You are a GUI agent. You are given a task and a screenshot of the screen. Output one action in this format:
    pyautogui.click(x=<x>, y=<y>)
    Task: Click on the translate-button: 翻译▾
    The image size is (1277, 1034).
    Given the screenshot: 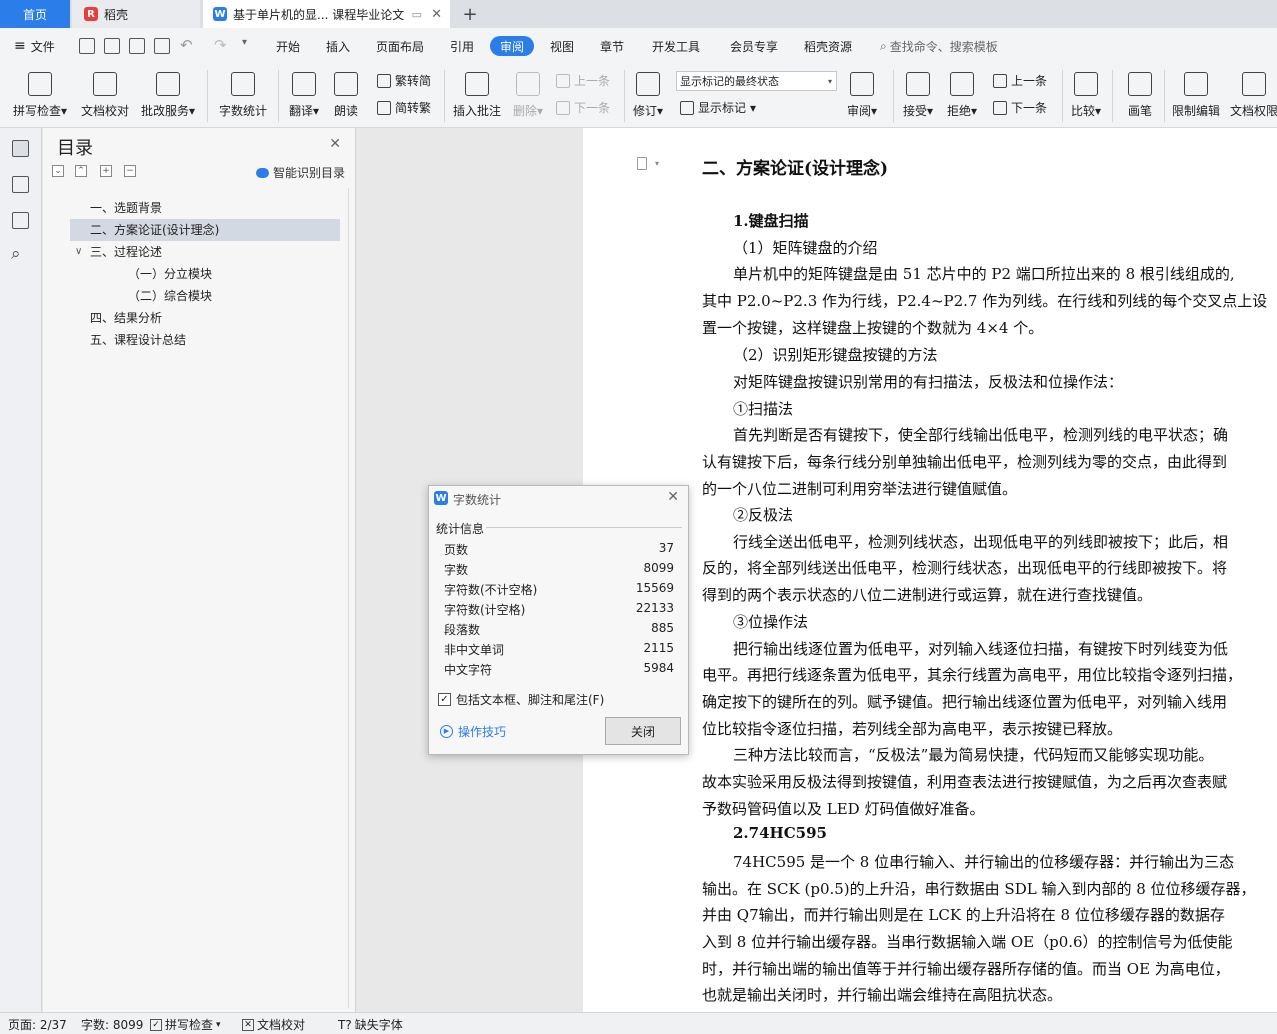 What is the action you would take?
    pyautogui.click(x=304, y=91)
    